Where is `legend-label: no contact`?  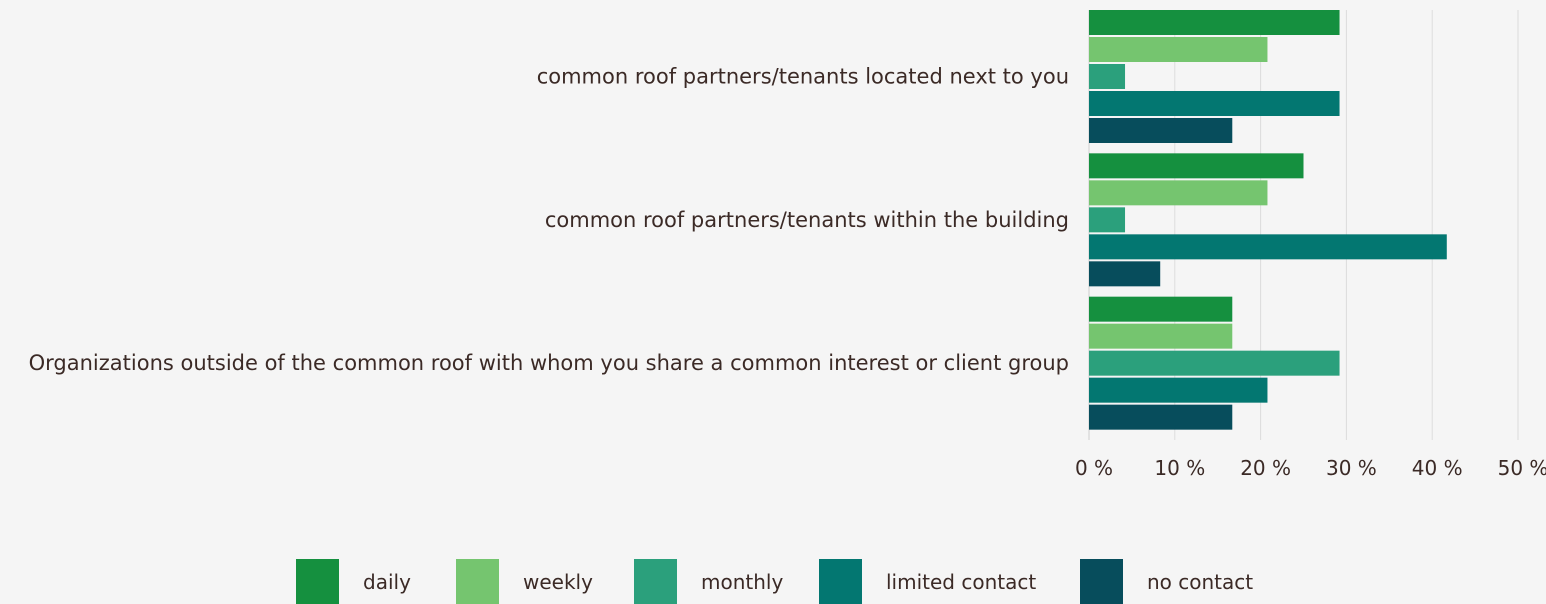 legend-label: no contact is located at coordinates (1200, 582).